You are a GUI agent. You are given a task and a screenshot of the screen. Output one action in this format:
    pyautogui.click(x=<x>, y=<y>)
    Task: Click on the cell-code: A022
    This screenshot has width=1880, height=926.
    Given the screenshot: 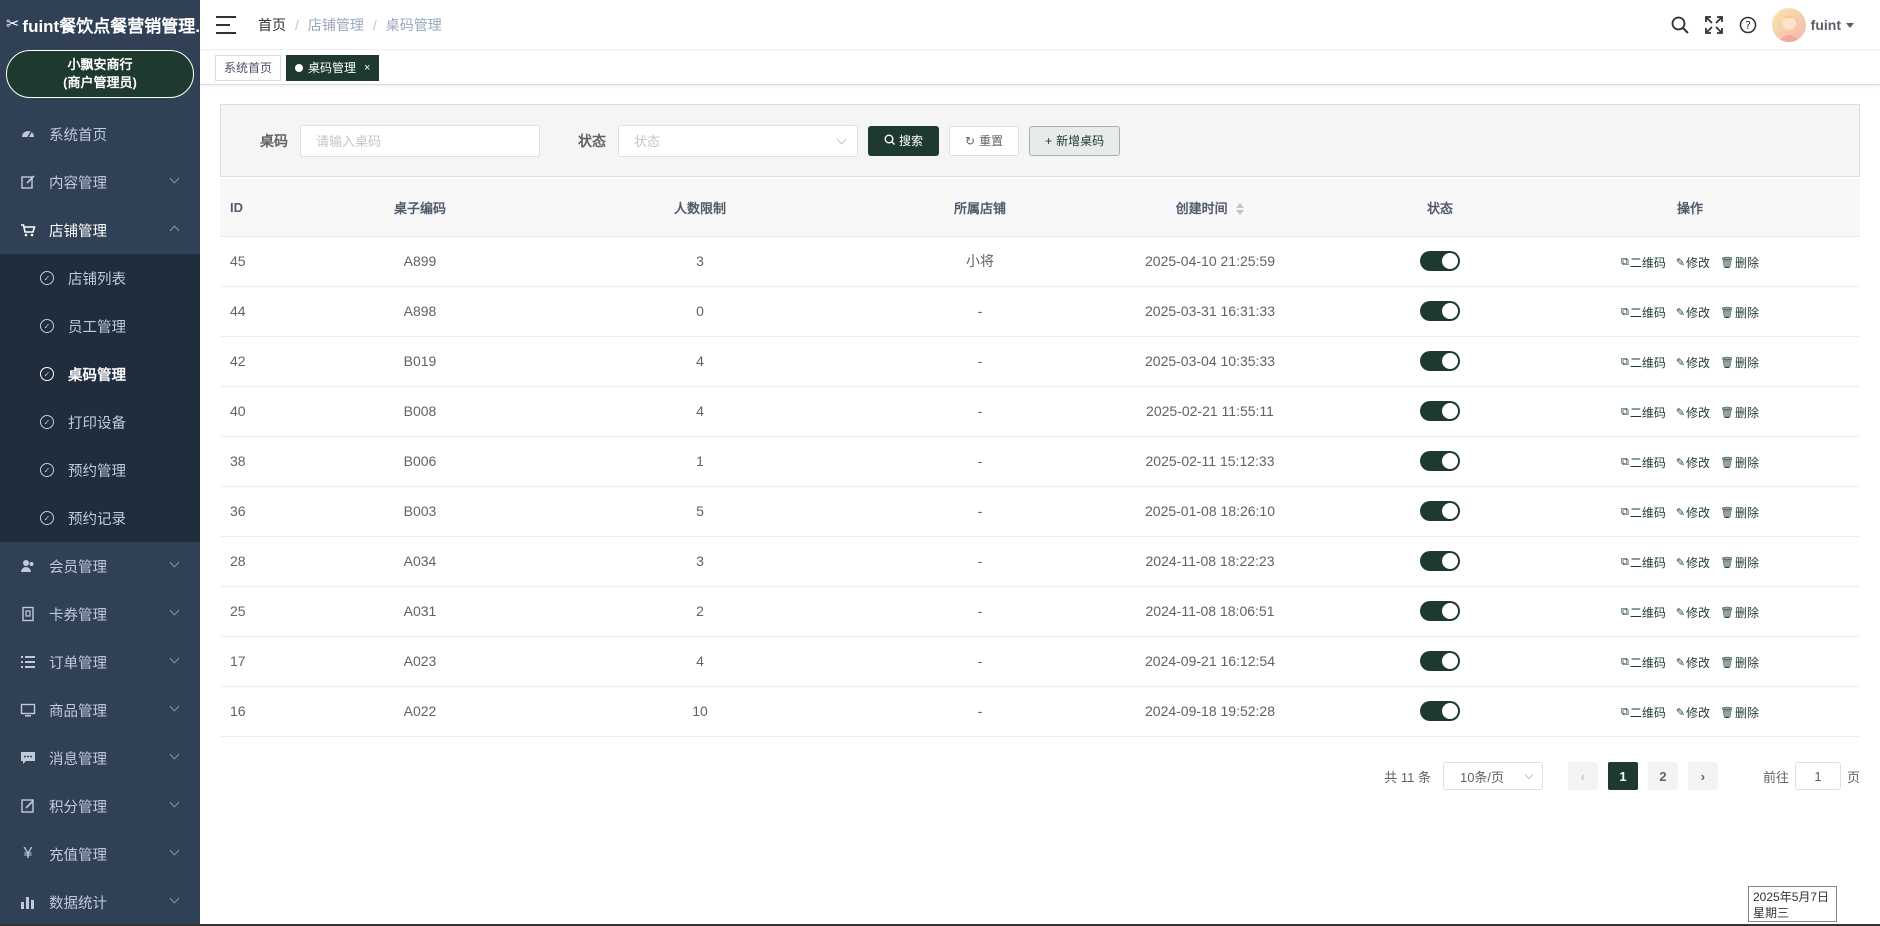 What is the action you would take?
    pyautogui.click(x=420, y=711)
    